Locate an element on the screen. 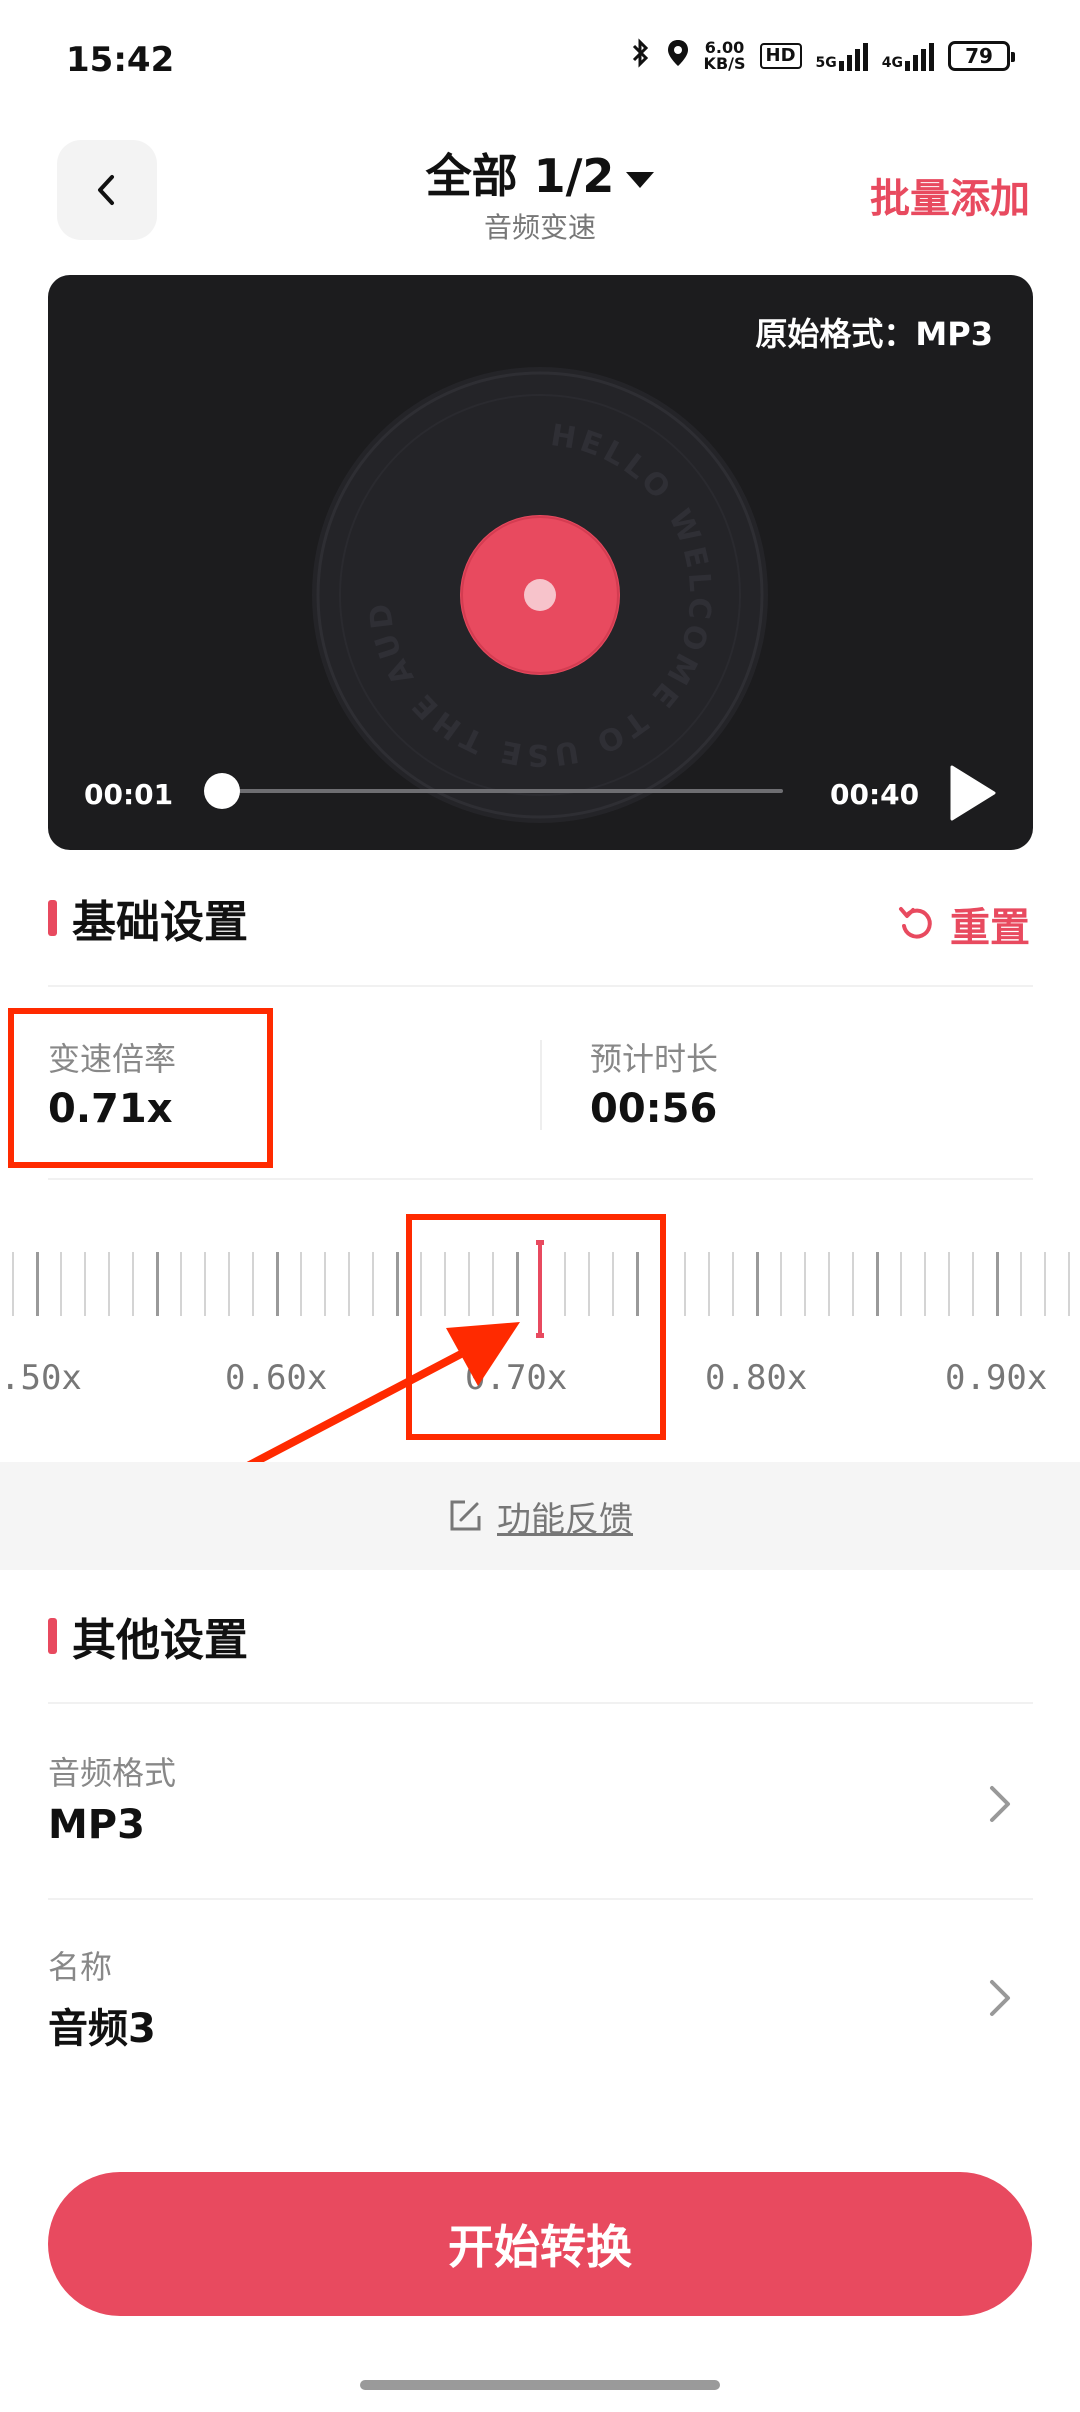 The image size is (1080, 2412). reset-icon is located at coordinates (915, 923).